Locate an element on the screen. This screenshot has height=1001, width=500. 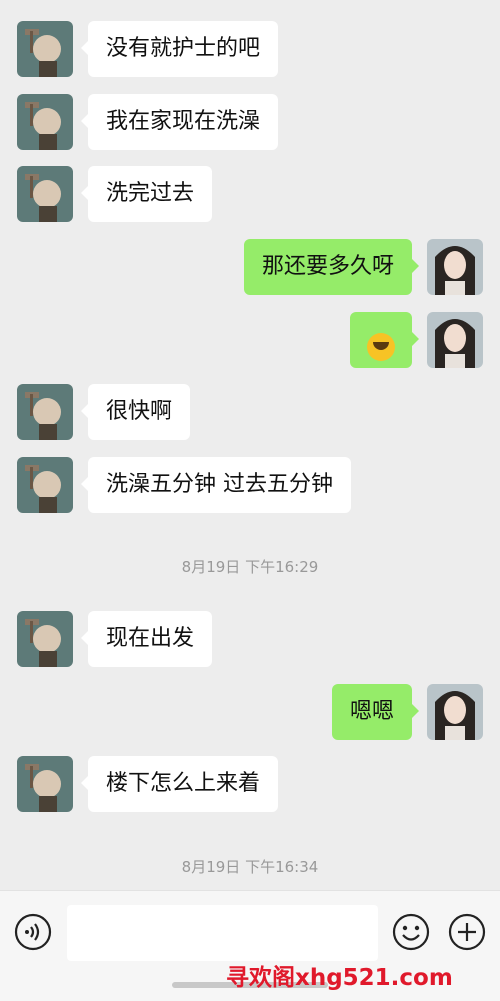
message-bubble: 楼下怎么上来着 is located at coordinates (179, 784).